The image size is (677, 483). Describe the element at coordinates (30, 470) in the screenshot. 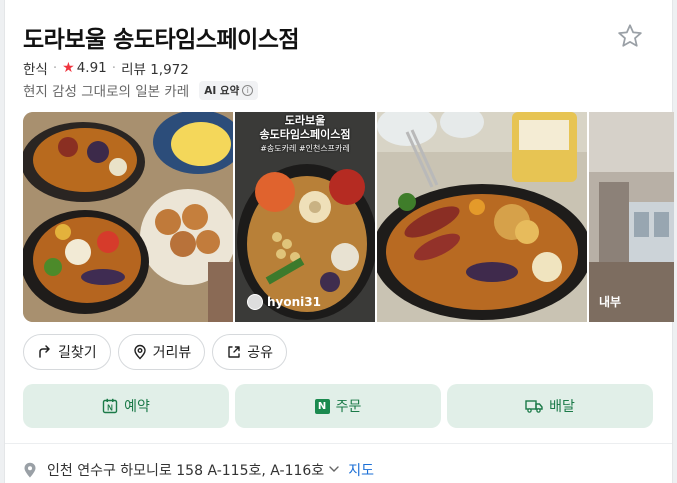

I see `address-pin-icon` at that location.